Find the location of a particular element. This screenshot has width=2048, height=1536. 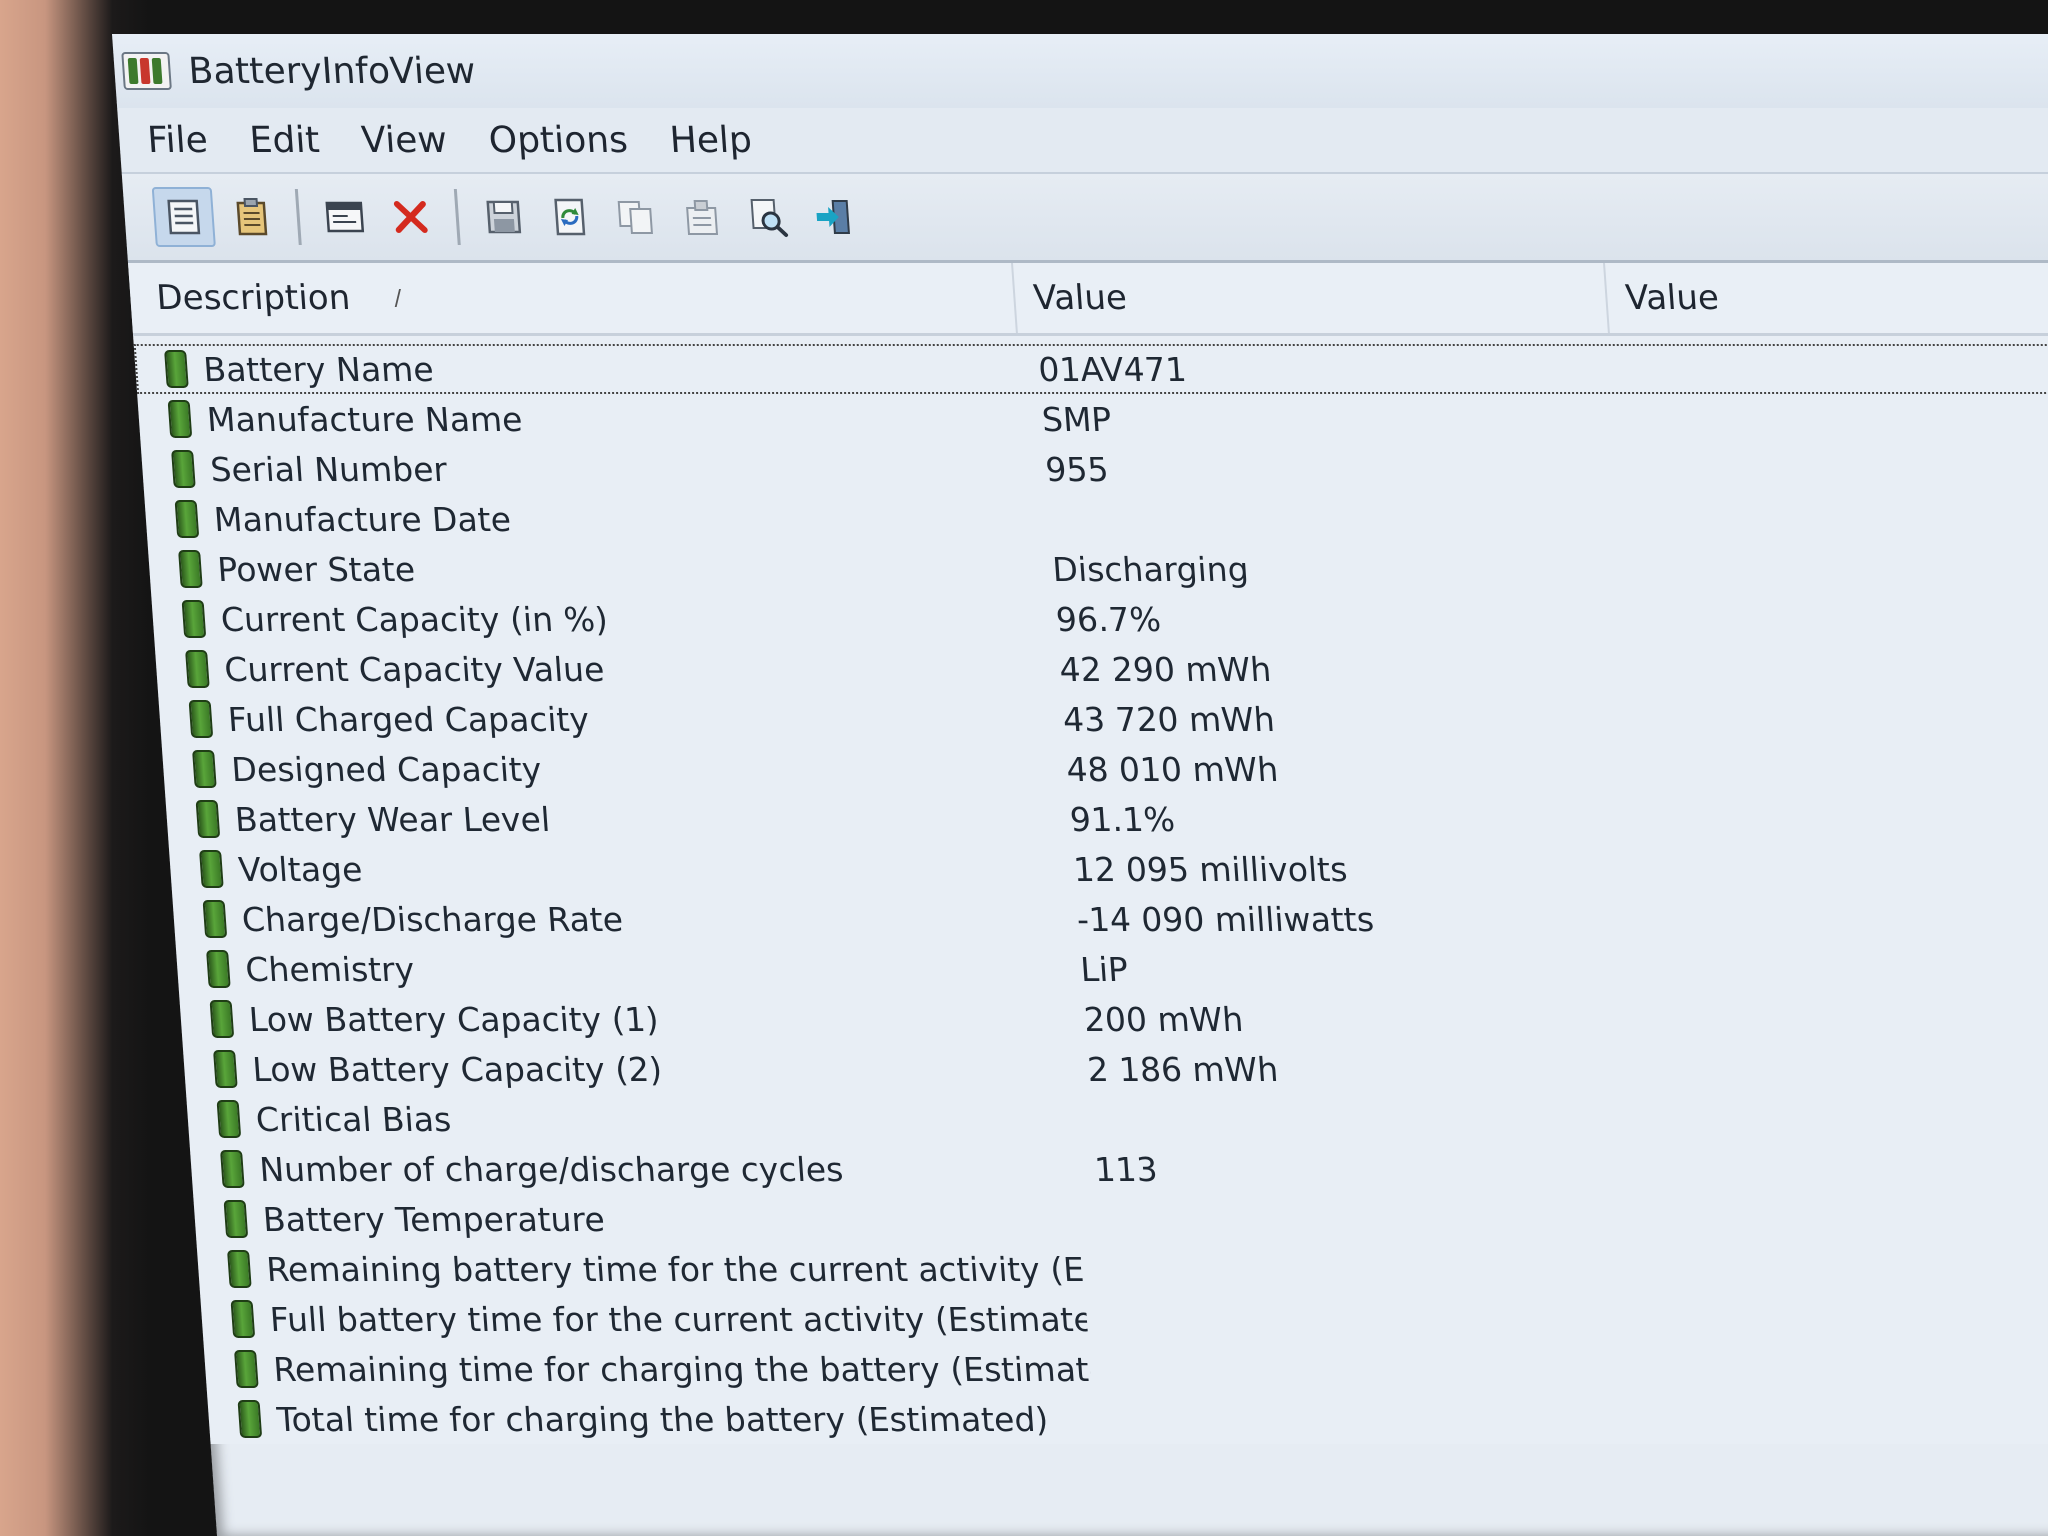

exit-button is located at coordinates (834, 217).